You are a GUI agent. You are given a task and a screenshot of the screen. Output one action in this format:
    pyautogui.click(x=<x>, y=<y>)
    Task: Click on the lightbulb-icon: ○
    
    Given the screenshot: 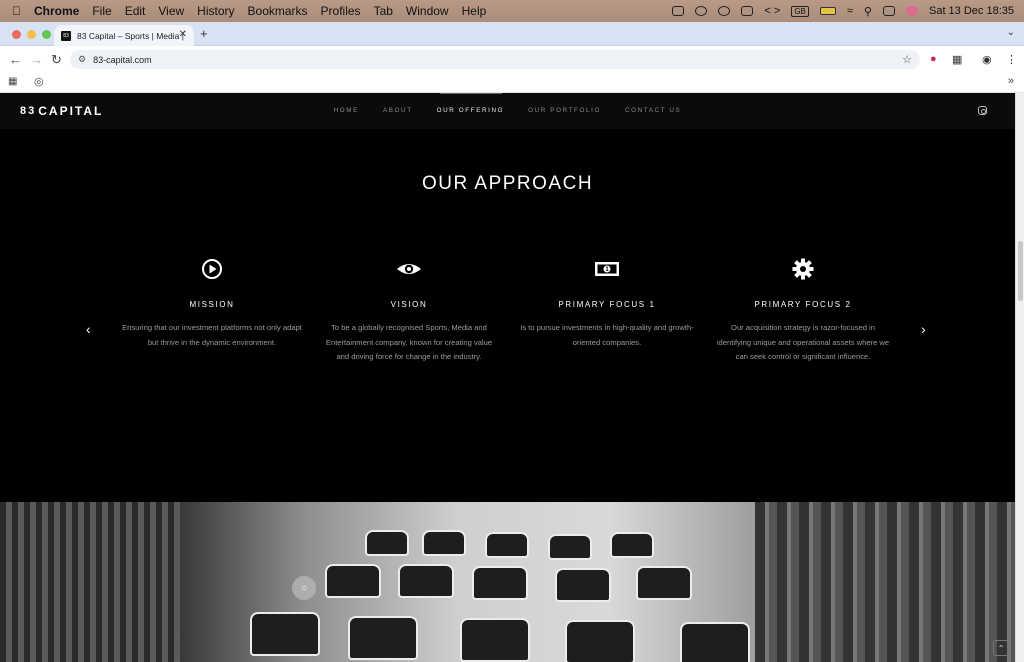 What is the action you would take?
    pyautogui.click(x=304, y=588)
    